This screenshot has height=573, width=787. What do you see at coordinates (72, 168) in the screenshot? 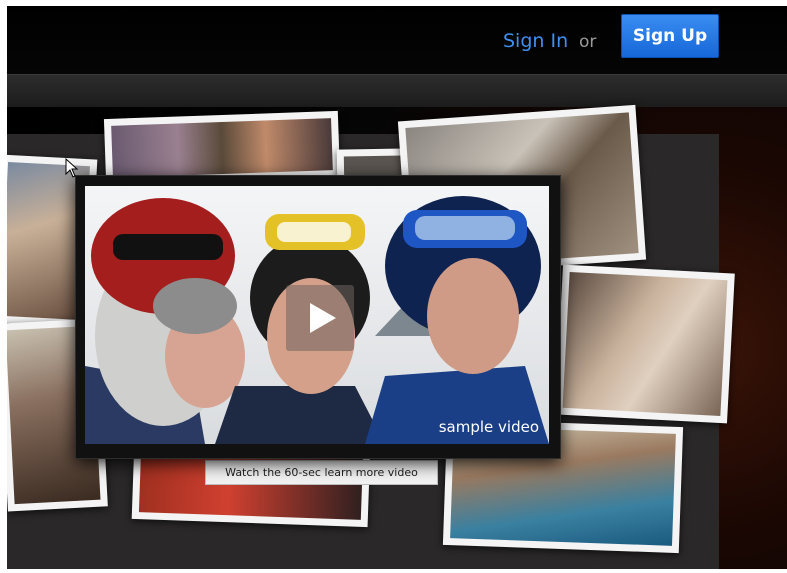
I see `cursor-arrow-icon` at bounding box center [72, 168].